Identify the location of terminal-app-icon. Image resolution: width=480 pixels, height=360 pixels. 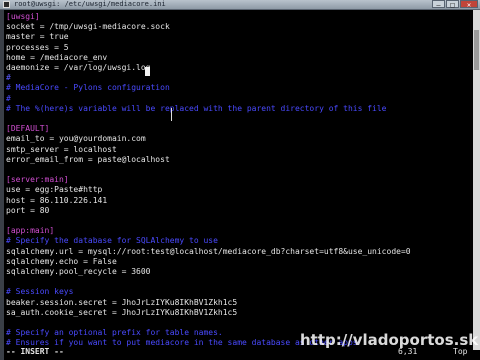
(6, 4).